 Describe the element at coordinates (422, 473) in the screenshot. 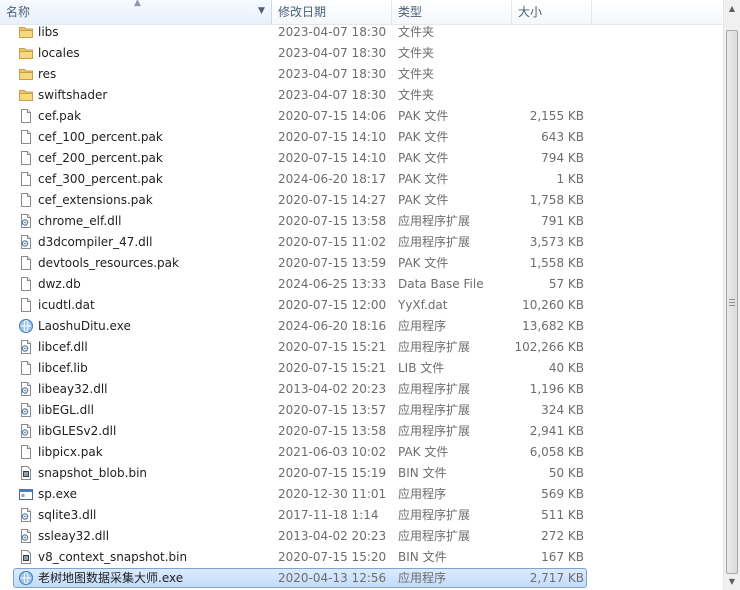

I see `file-type: BIN 文件` at that location.